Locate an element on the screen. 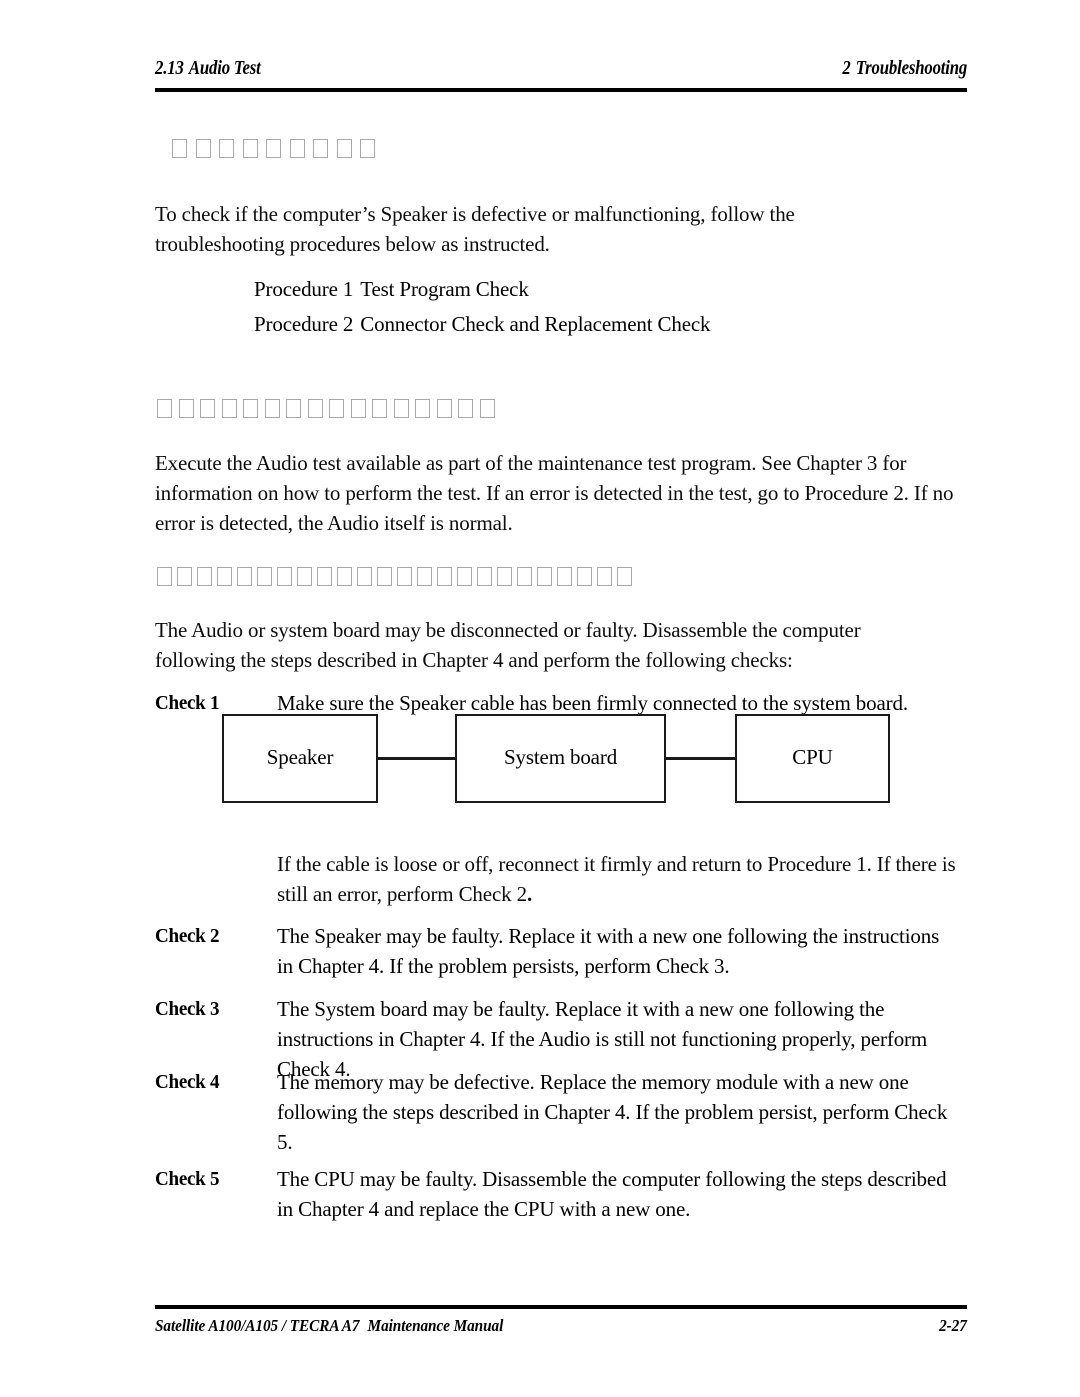  running-head: 2.13 Audio Test 2 Troubleshooting is located at coordinates (561, 69).